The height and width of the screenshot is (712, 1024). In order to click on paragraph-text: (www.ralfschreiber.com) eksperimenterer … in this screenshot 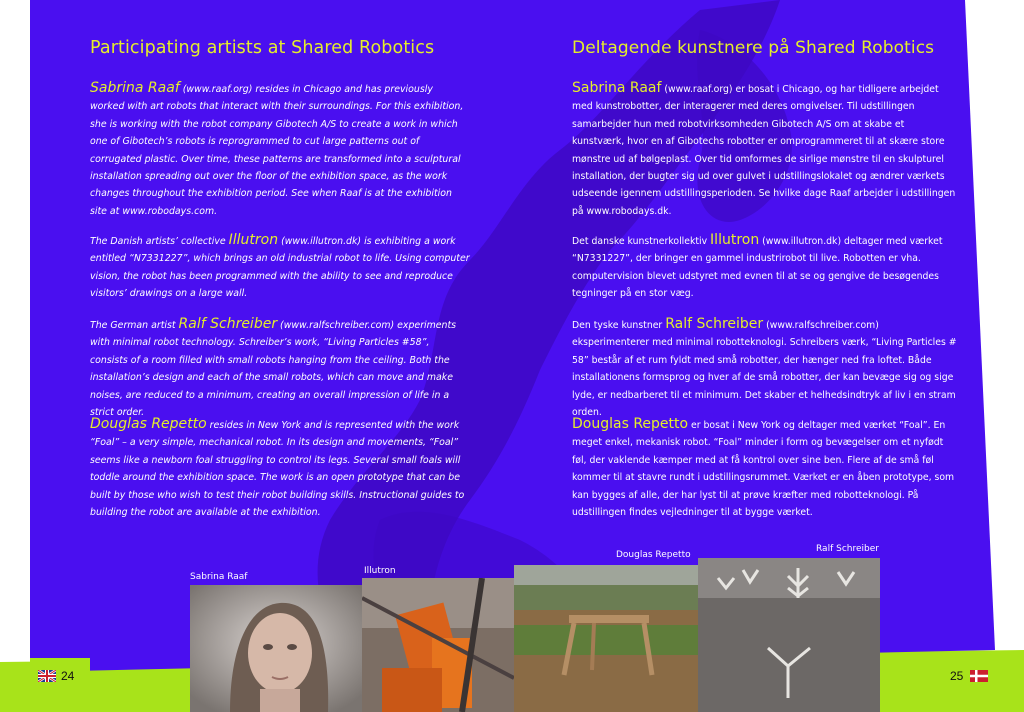, I will do `click(764, 369)`.